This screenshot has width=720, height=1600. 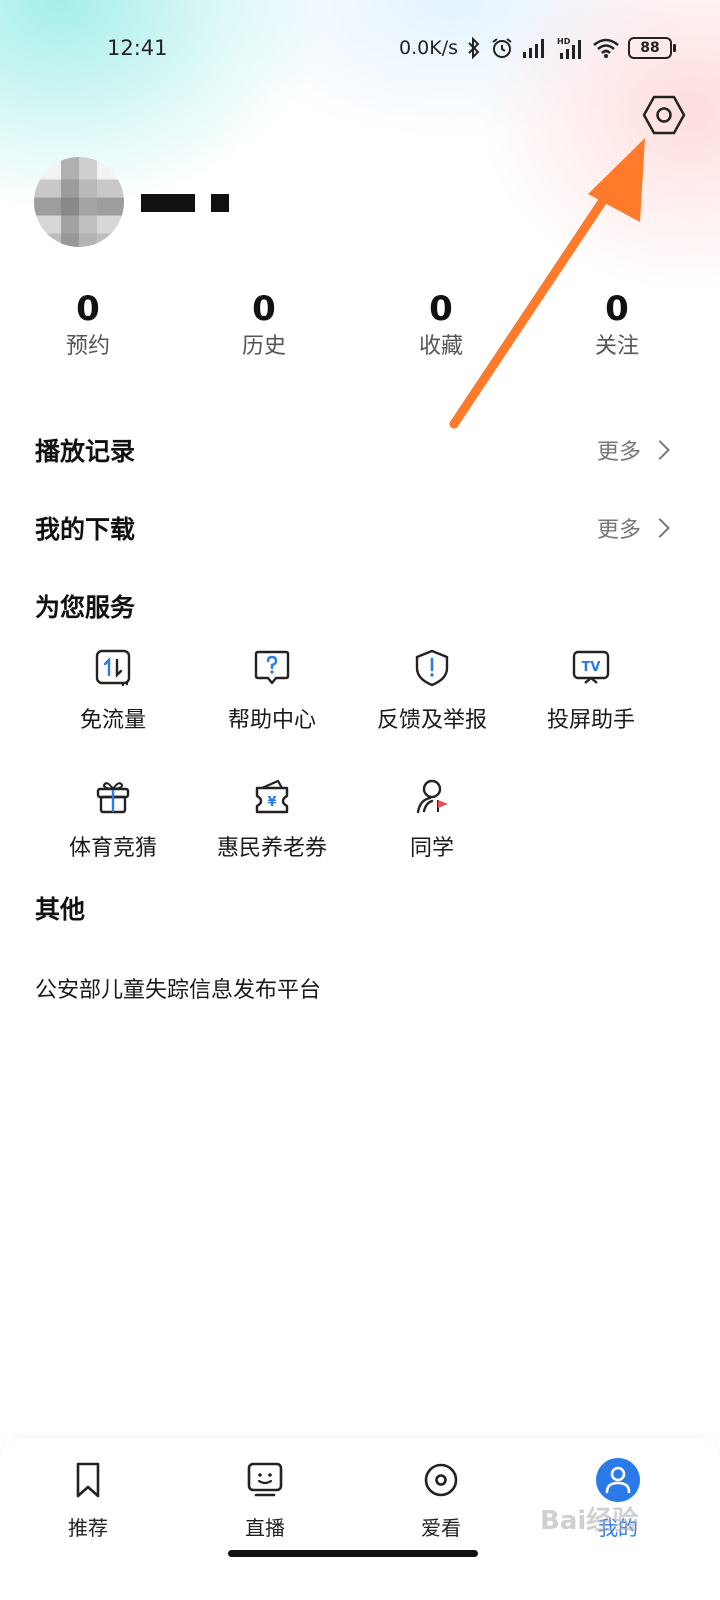 What do you see at coordinates (441, 1528) in the screenshot?
I see `tab-label: 爱看` at bounding box center [441, 1528].